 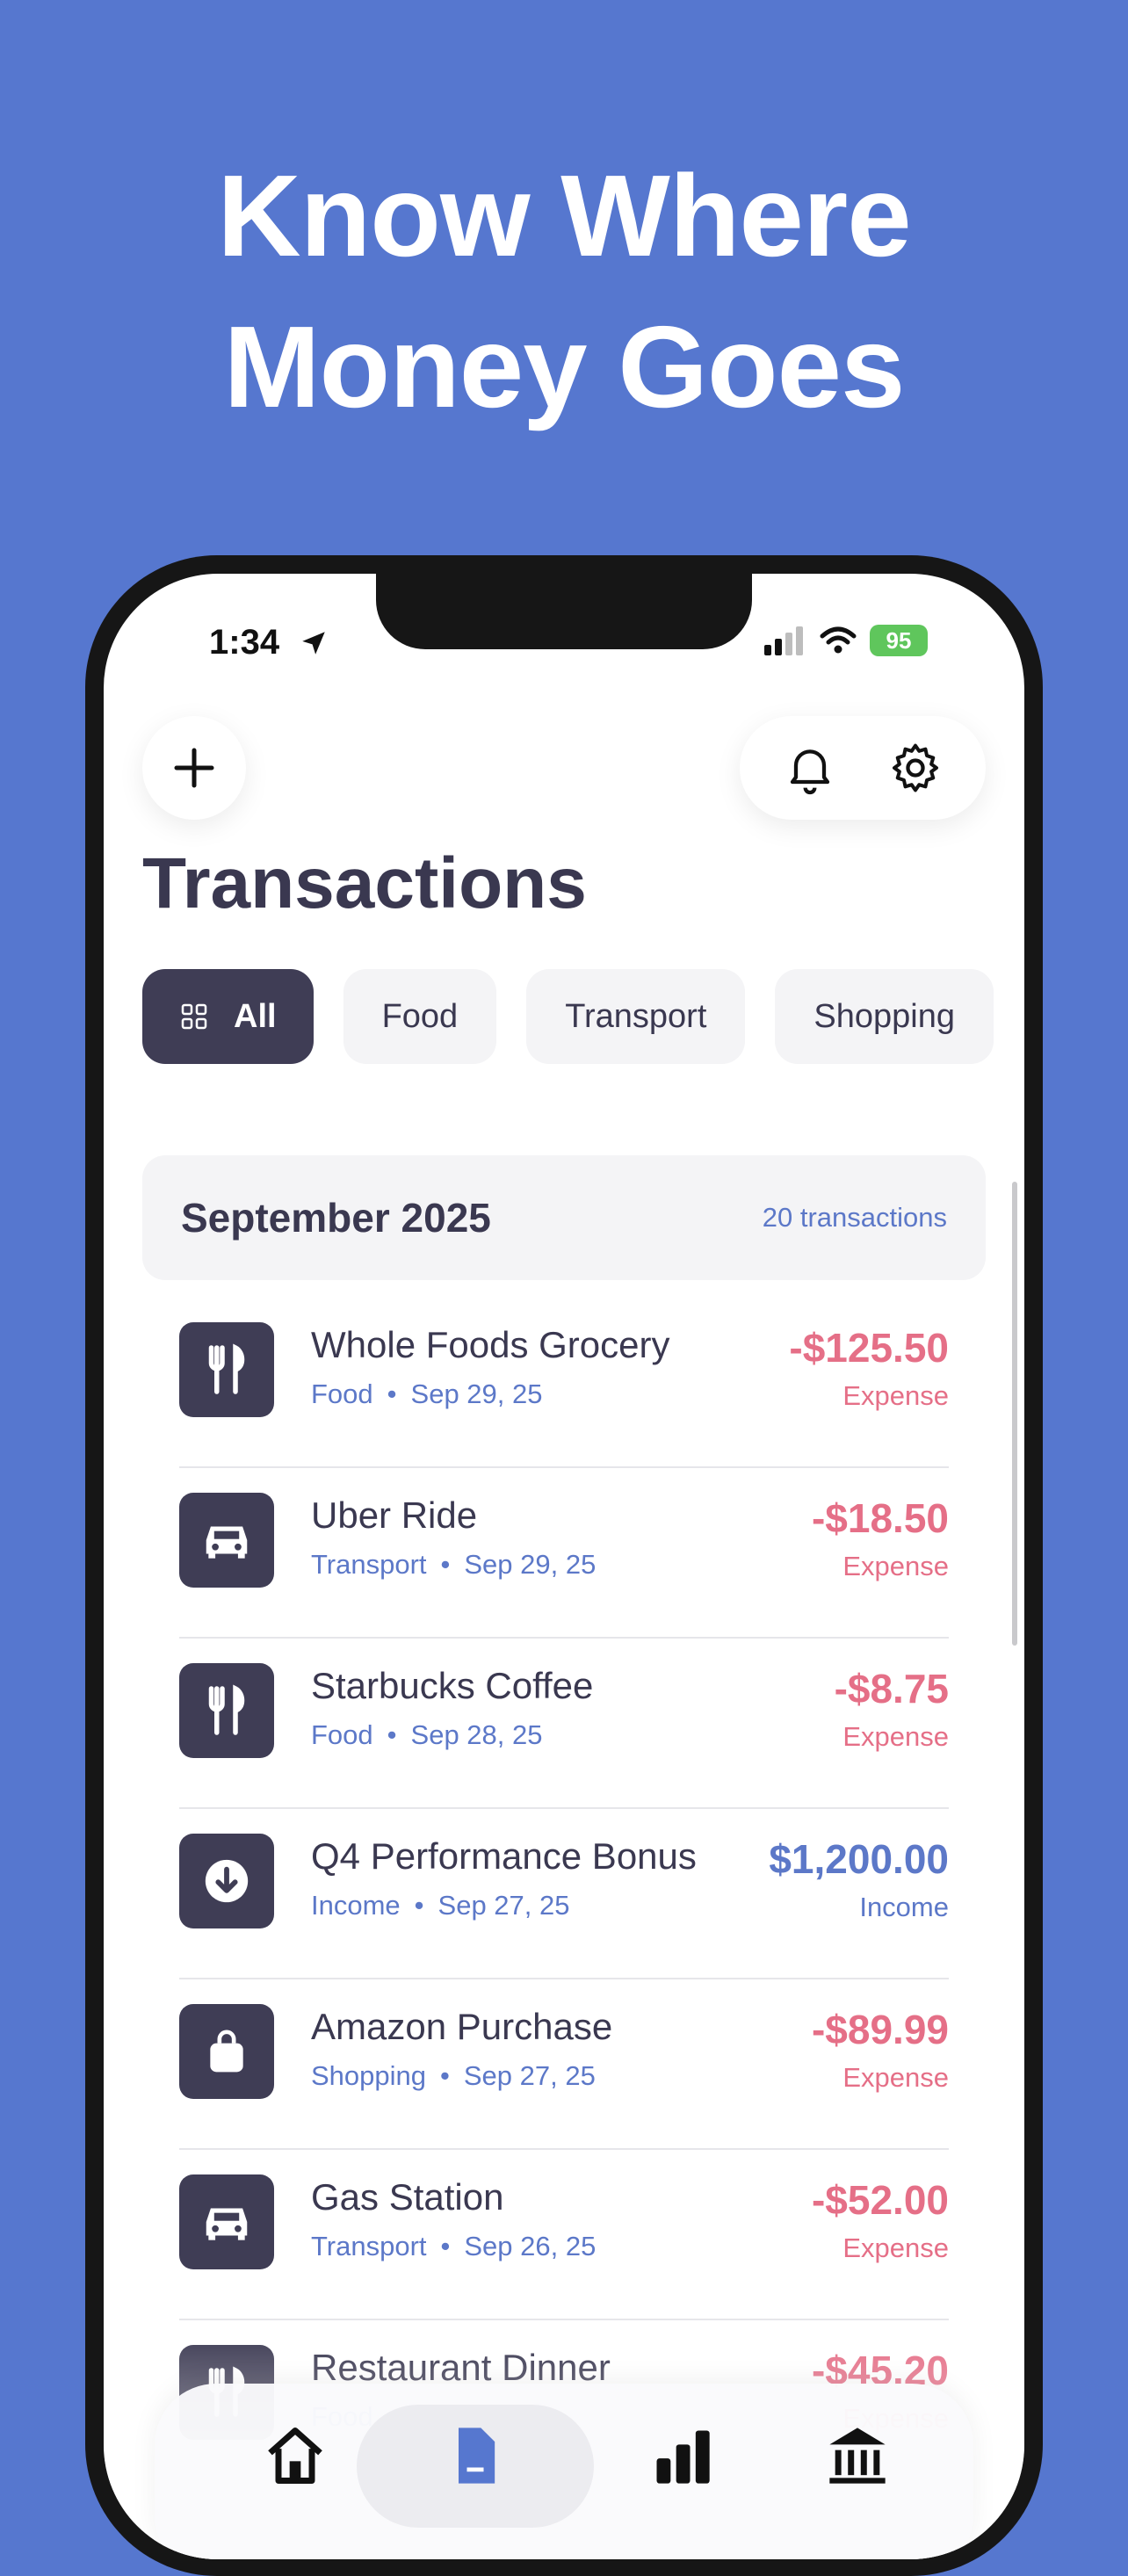 I want to click on filter-chip-label: Transport, so click(x=636, y=1016).